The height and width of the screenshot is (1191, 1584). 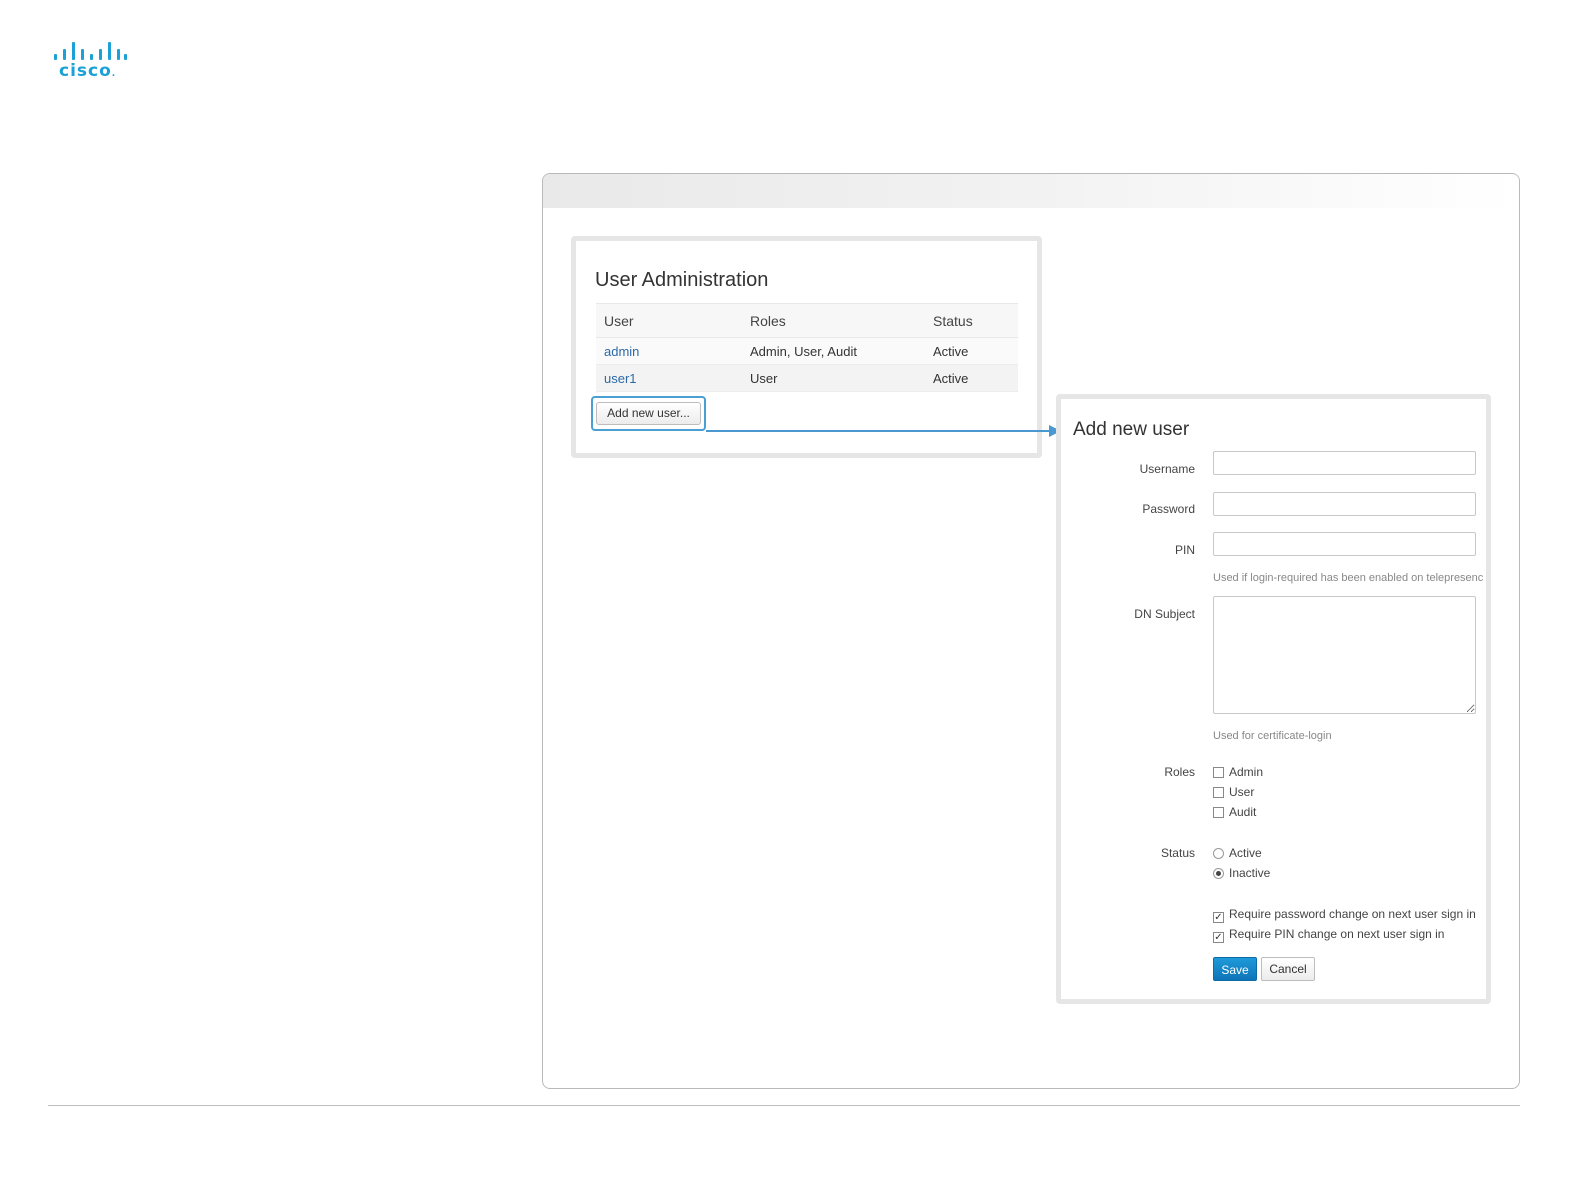 What do you see at coordinates (1131, 429) in the screenshot?
I see `add-new-user-title: Add new user` at bounding box center [1131, 429].